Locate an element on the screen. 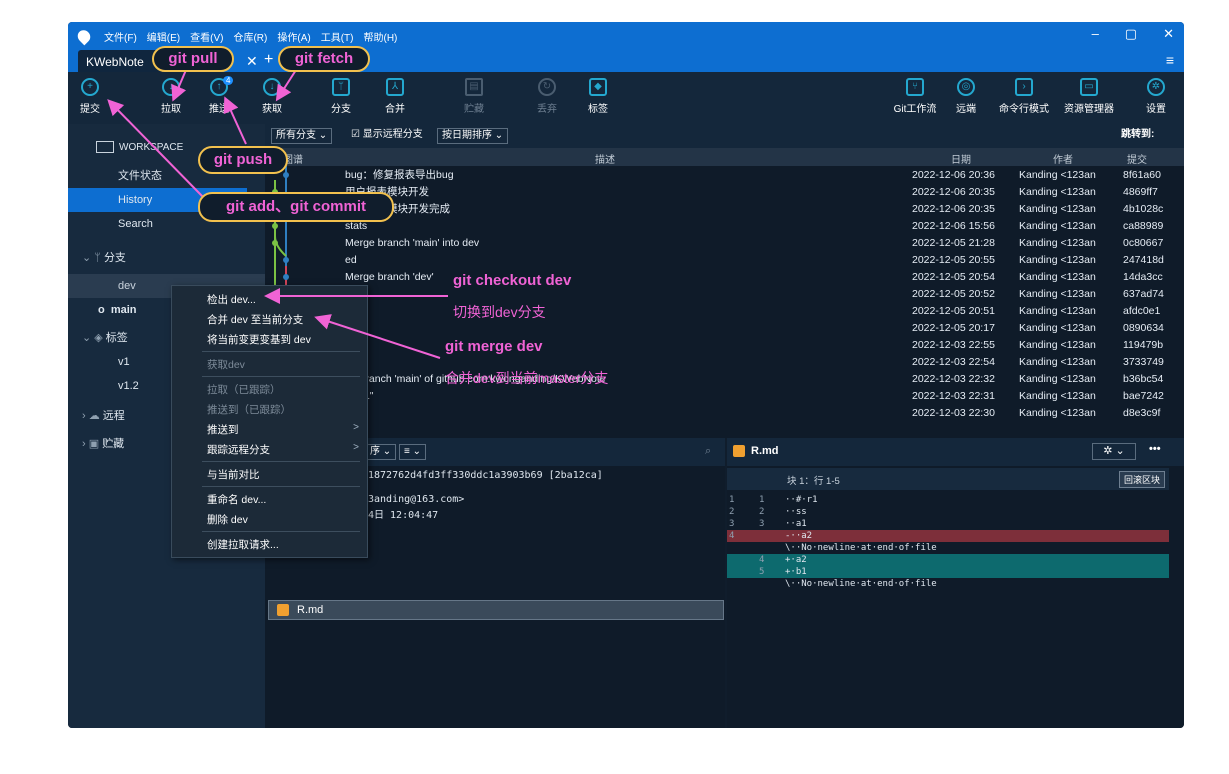 The image size is (1229, 774). annotation-git-add-commit: git add、git commit is located at coordinates (296, 207).